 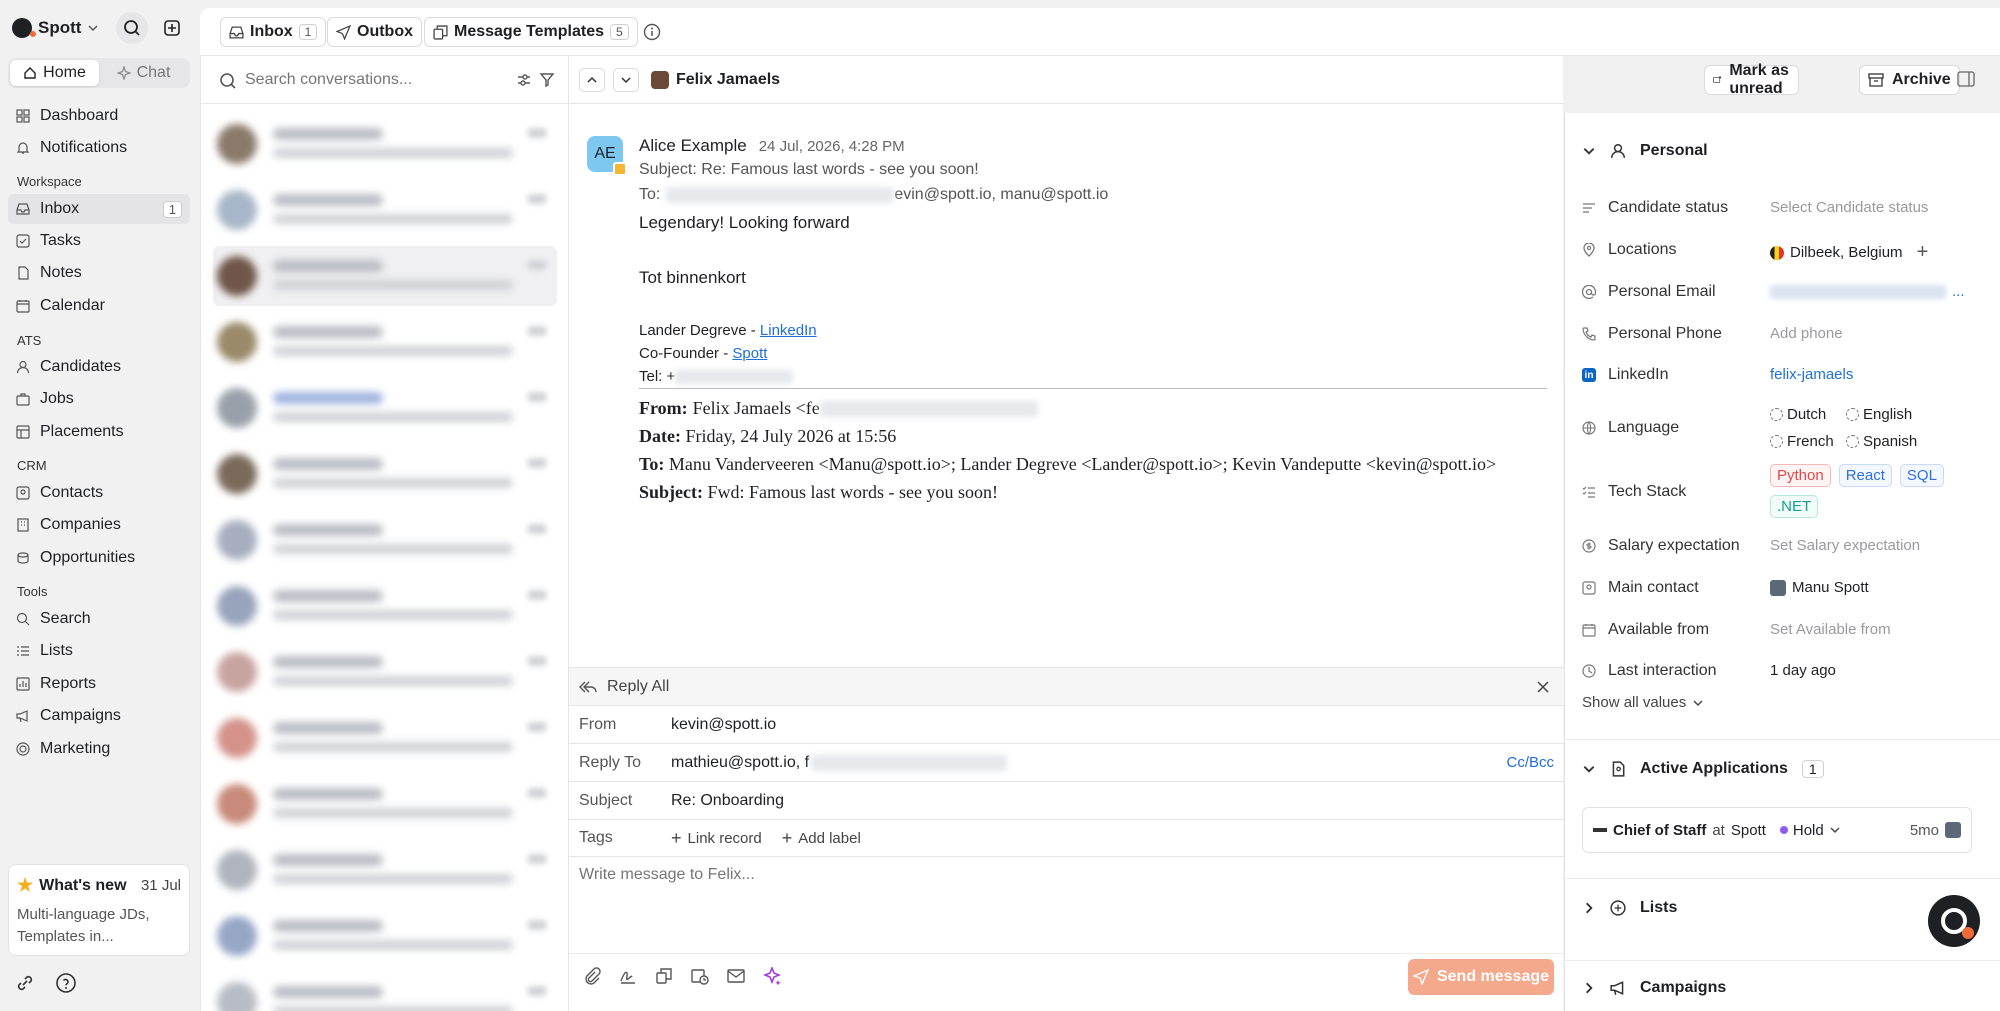 What do you see at coordinates (99, 209) in the screenshot?
I see `sidebar-item-inbox: Inbox 1` at bounding box center [99, 209].